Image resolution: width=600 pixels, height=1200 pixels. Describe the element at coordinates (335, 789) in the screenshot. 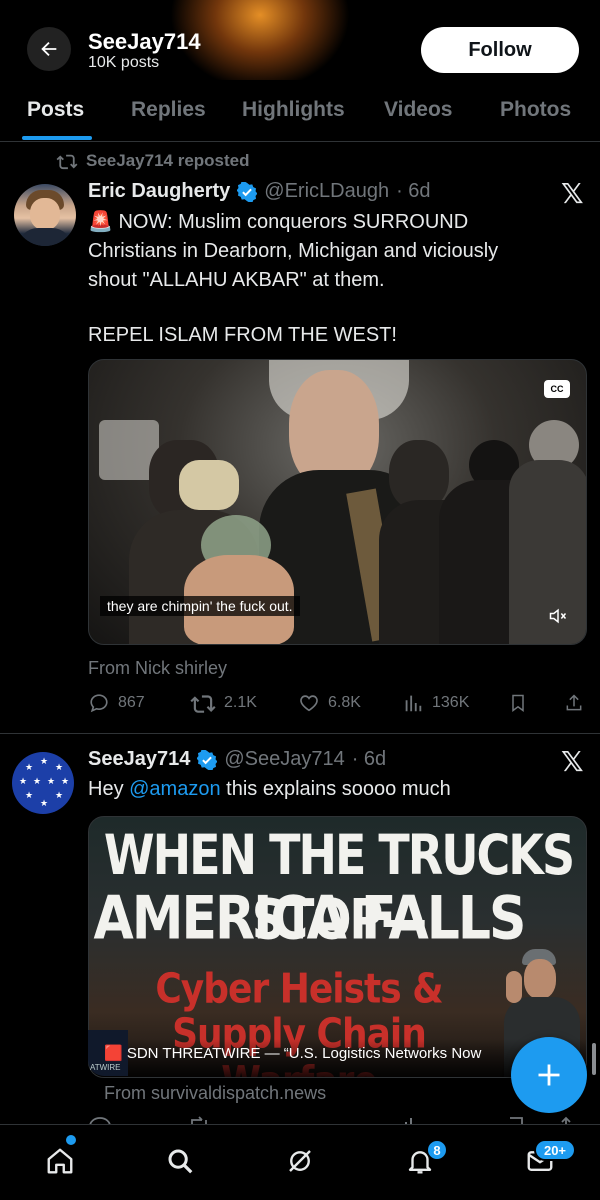

I see `post-text-segment: this explains soooo much` at that location.